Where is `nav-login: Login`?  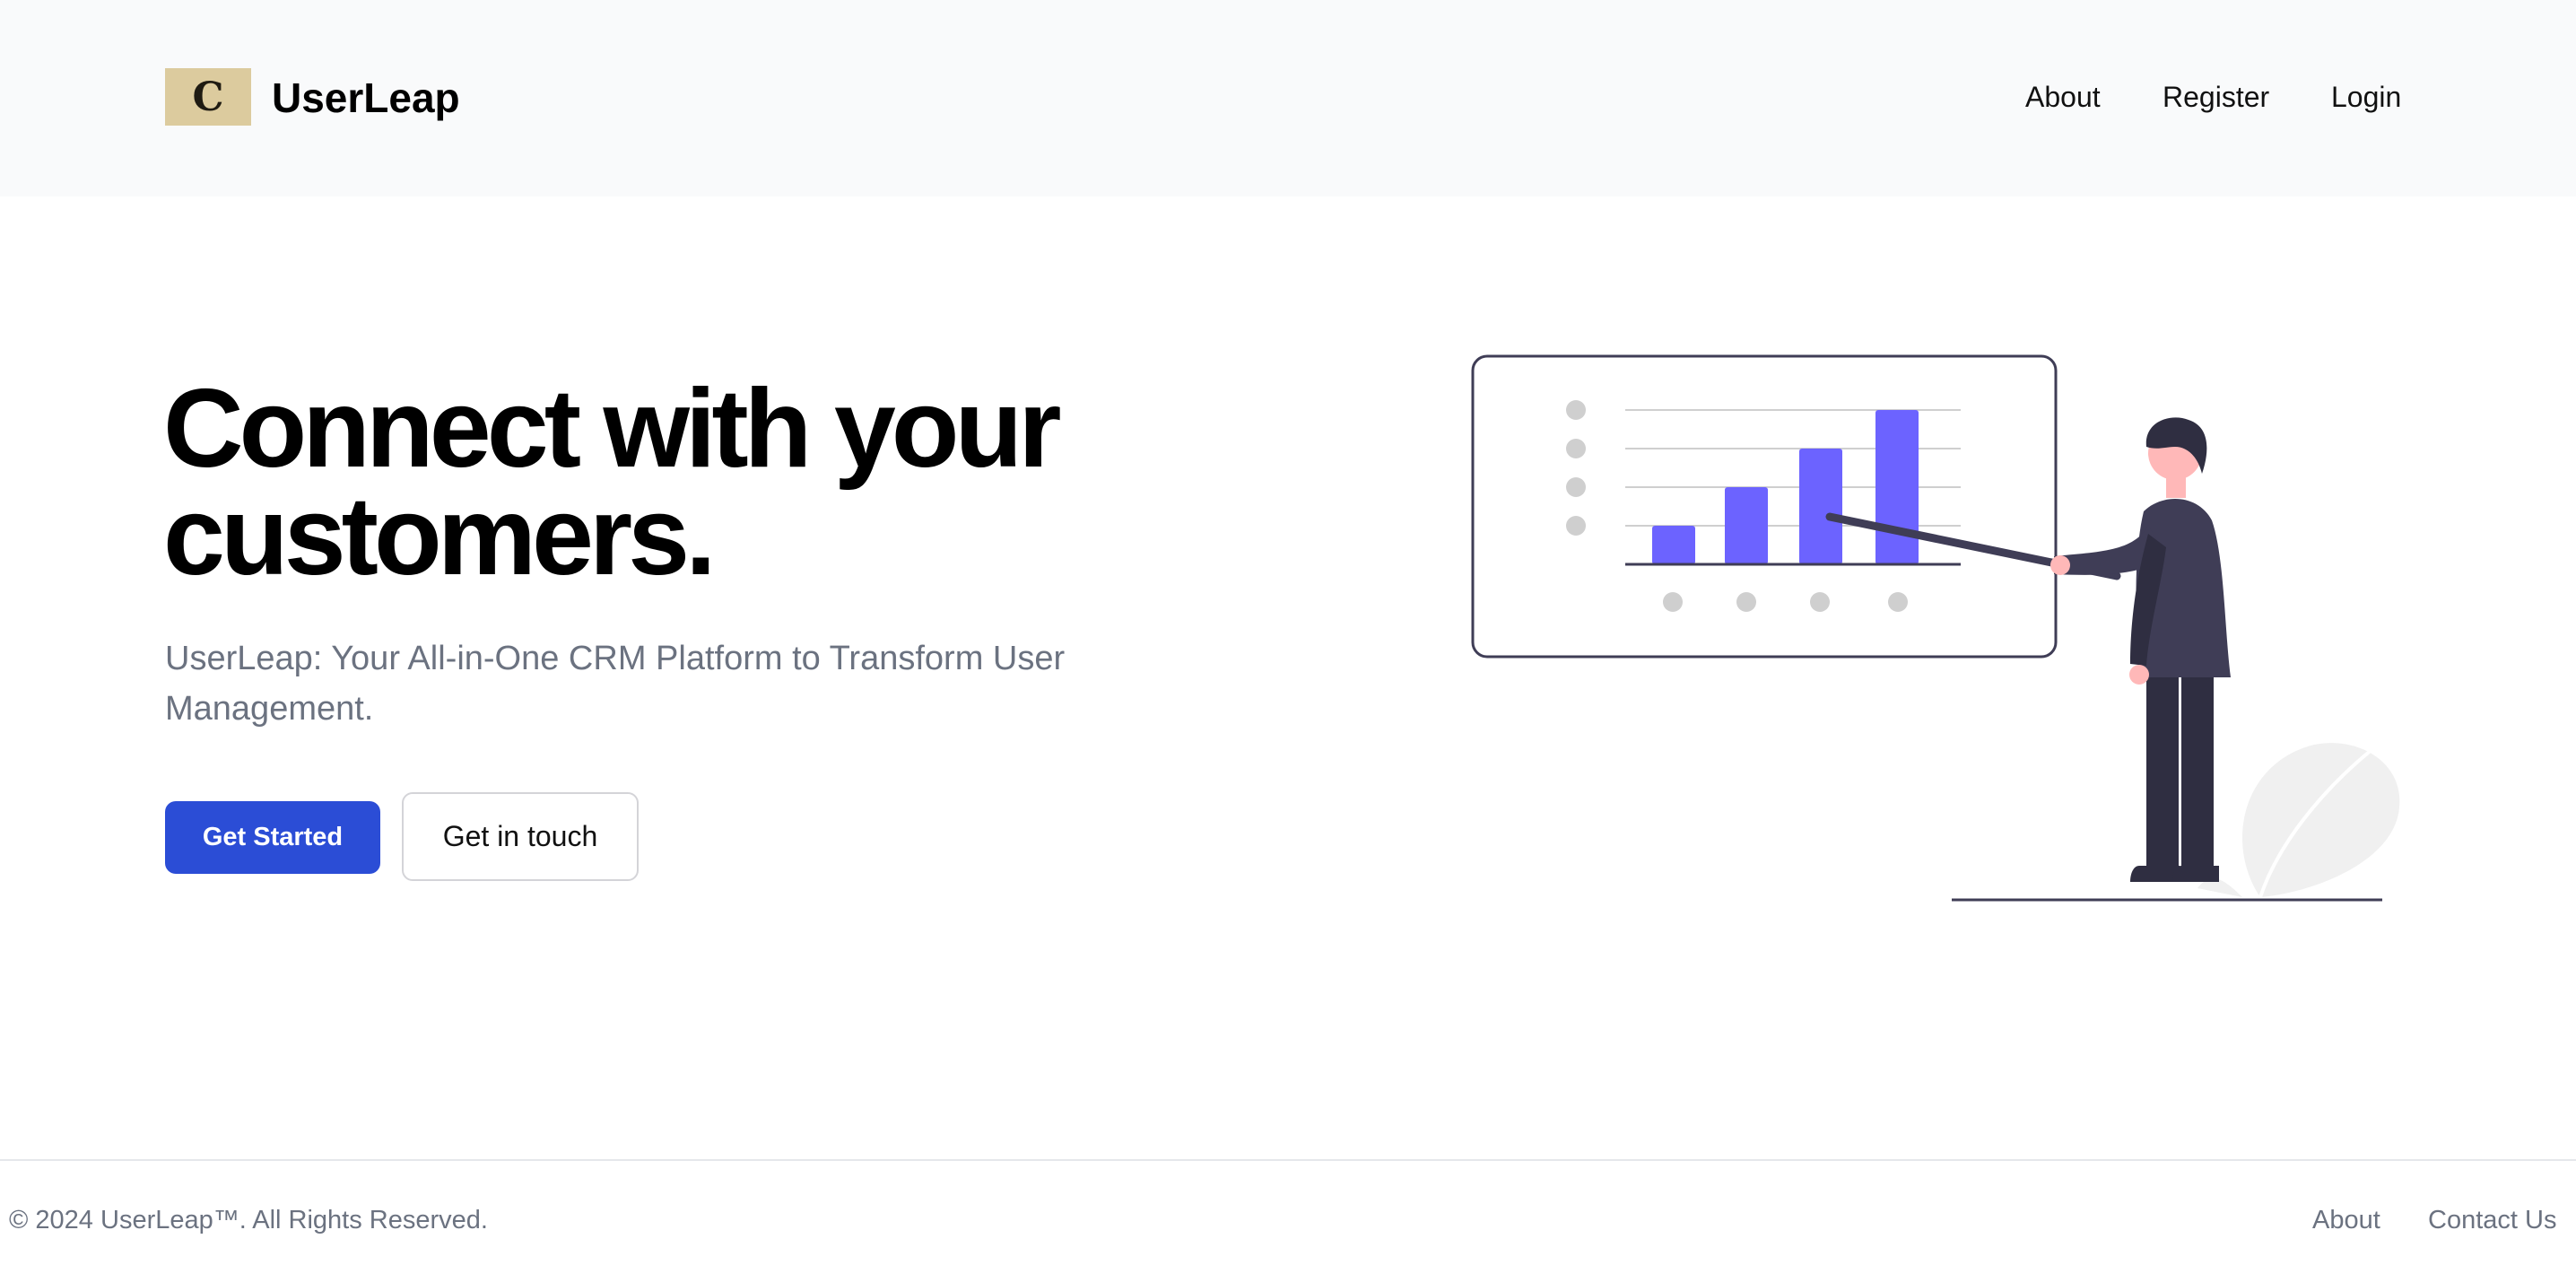 nav-login: Login is located at coordinates (2366, 97).